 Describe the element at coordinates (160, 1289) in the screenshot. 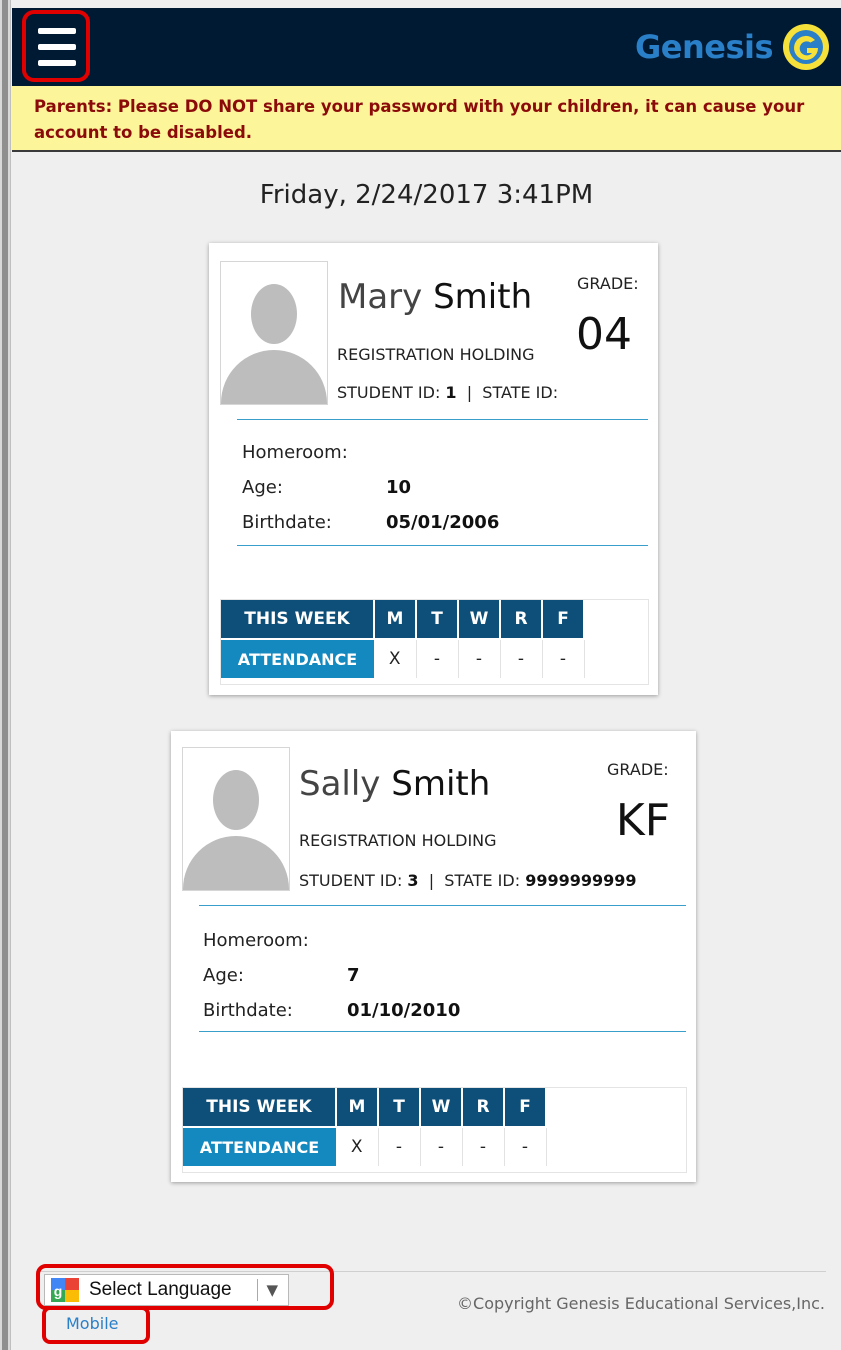

I see `select-language-label: Select Language` at that location.